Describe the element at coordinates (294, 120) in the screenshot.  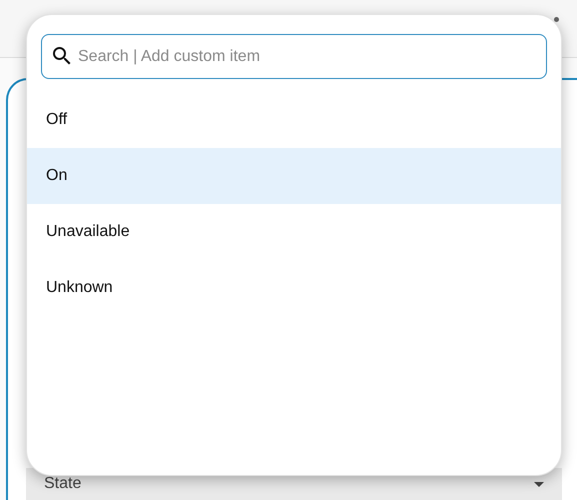
I see `dropdown-option: Off` at that location.